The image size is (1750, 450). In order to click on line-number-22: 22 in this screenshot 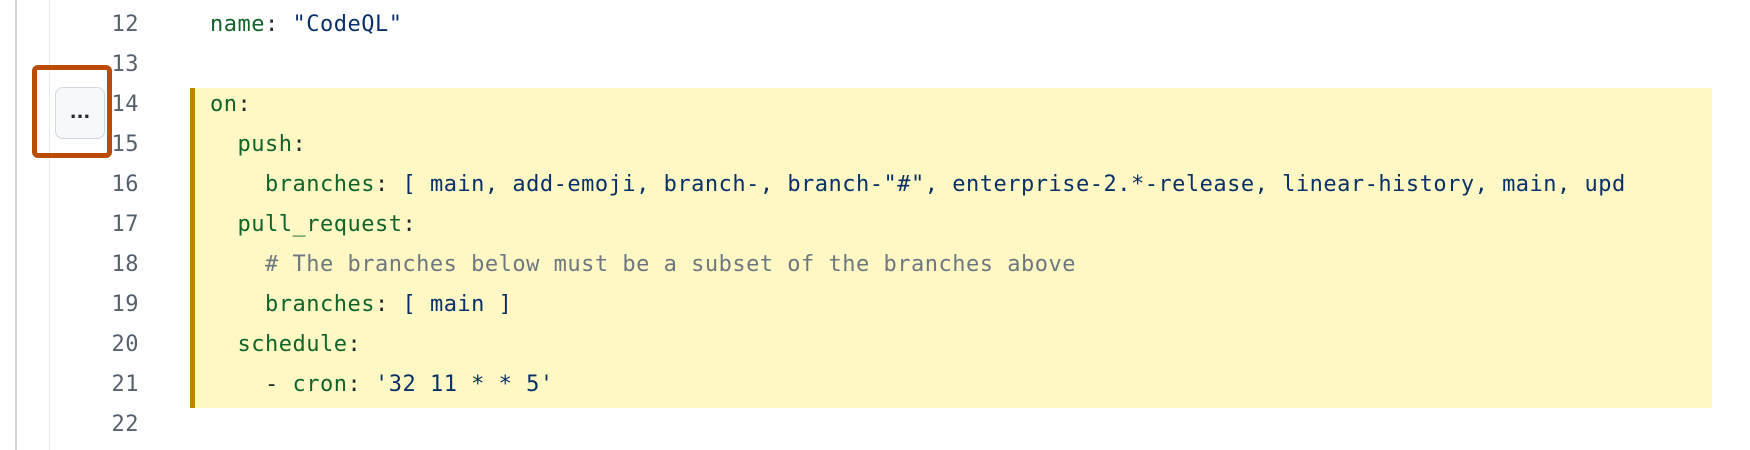, I will do `click(111, 425)`.